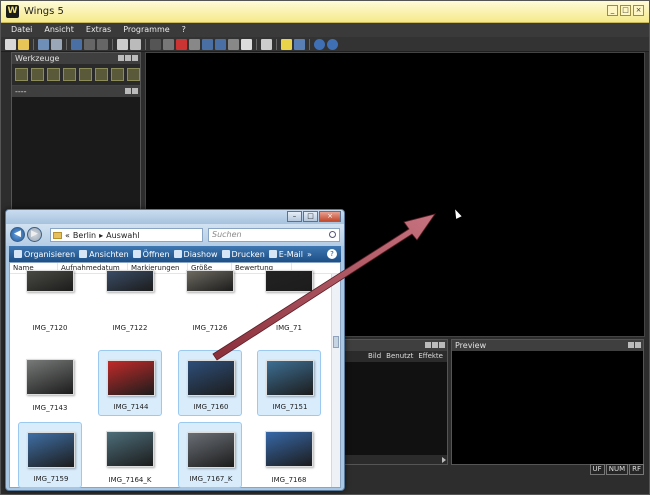  Describe the element at coordinates (85, 74) in the screenshot. I see `move-icon` at that location.